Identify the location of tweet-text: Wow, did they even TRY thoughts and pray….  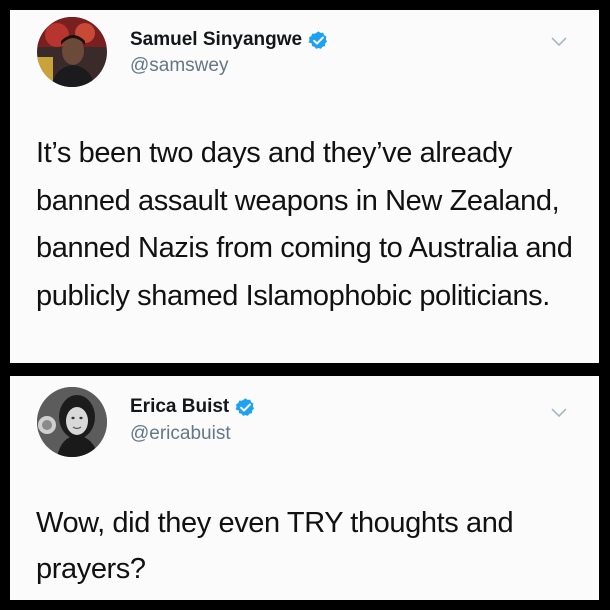
(275, 546).